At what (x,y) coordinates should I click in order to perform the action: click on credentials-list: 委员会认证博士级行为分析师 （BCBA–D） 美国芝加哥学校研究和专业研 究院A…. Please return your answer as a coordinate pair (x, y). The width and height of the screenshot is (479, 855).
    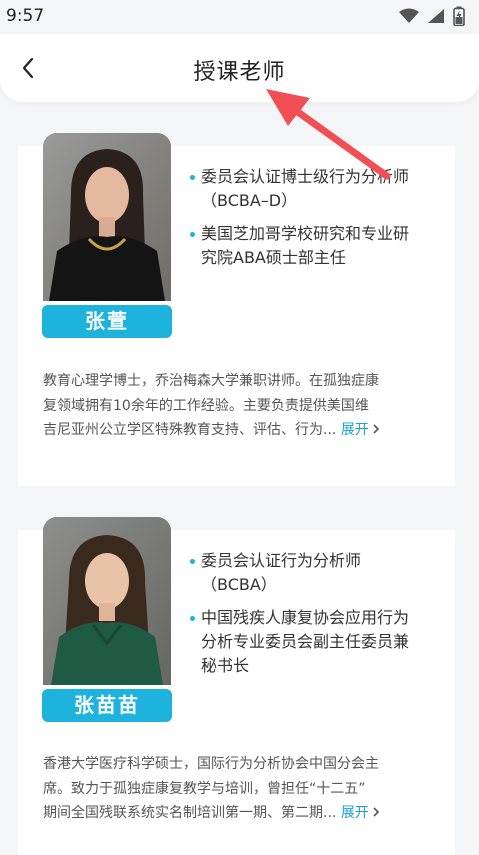
    Looking at the image, I should click on (313, 222).